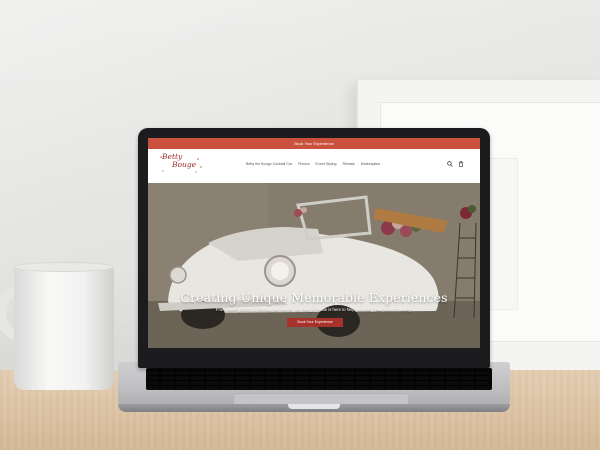  Describe the element at coordinates (349, 164) in the screenshot. I see `nav-item-rentals: Rentals` at that location.